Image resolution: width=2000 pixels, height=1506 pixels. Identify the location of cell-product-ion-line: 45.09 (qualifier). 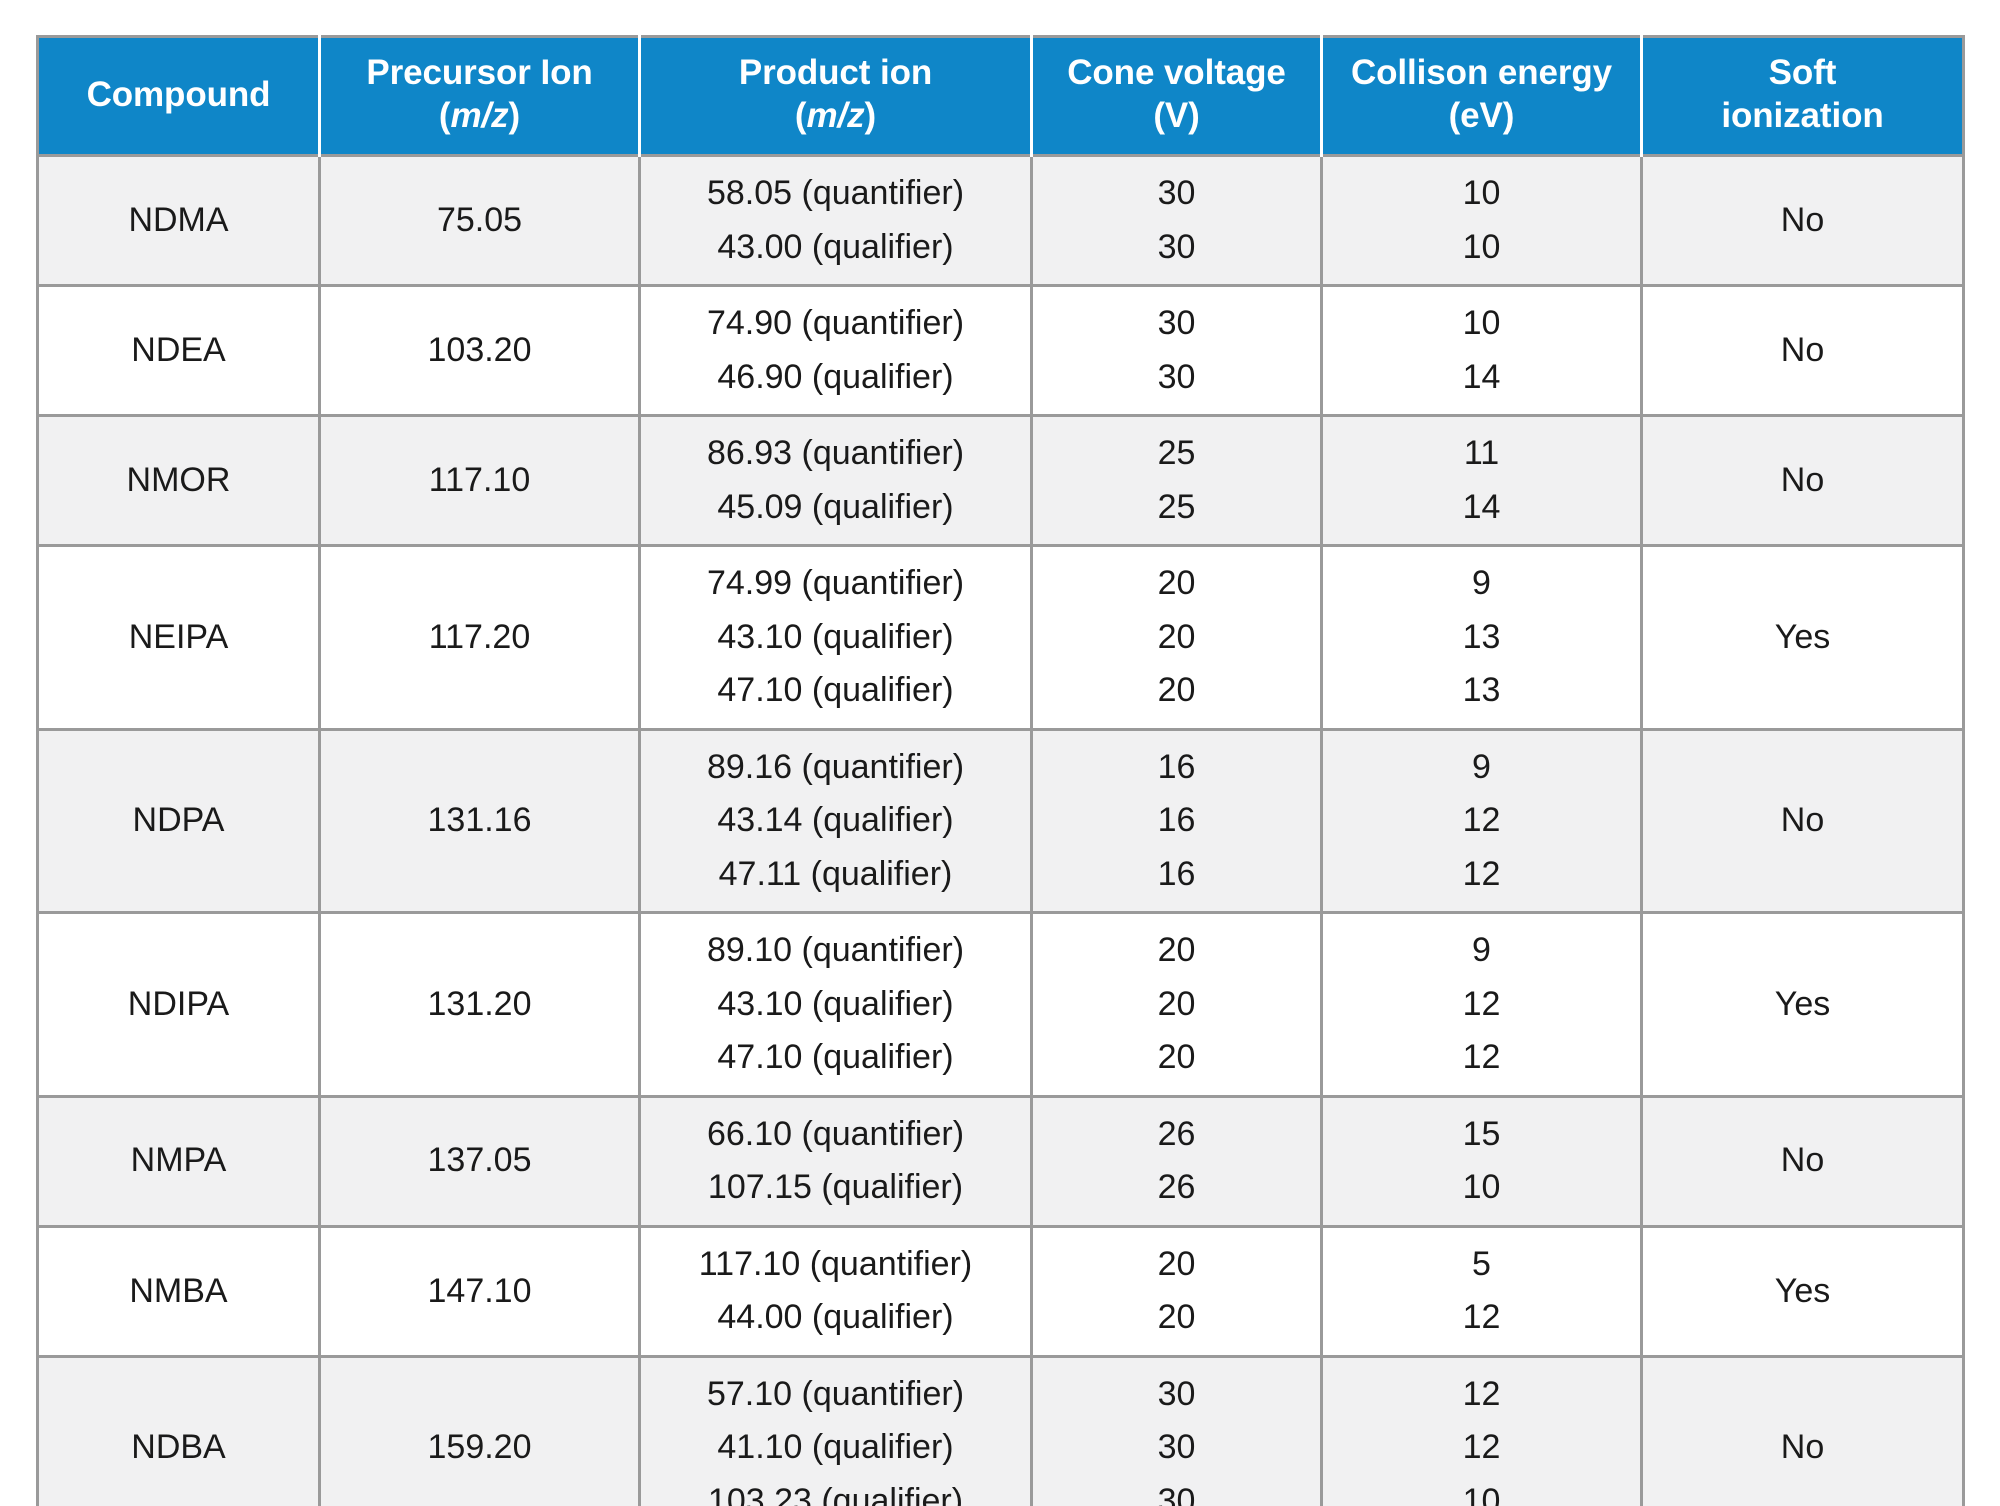
(835, 506).